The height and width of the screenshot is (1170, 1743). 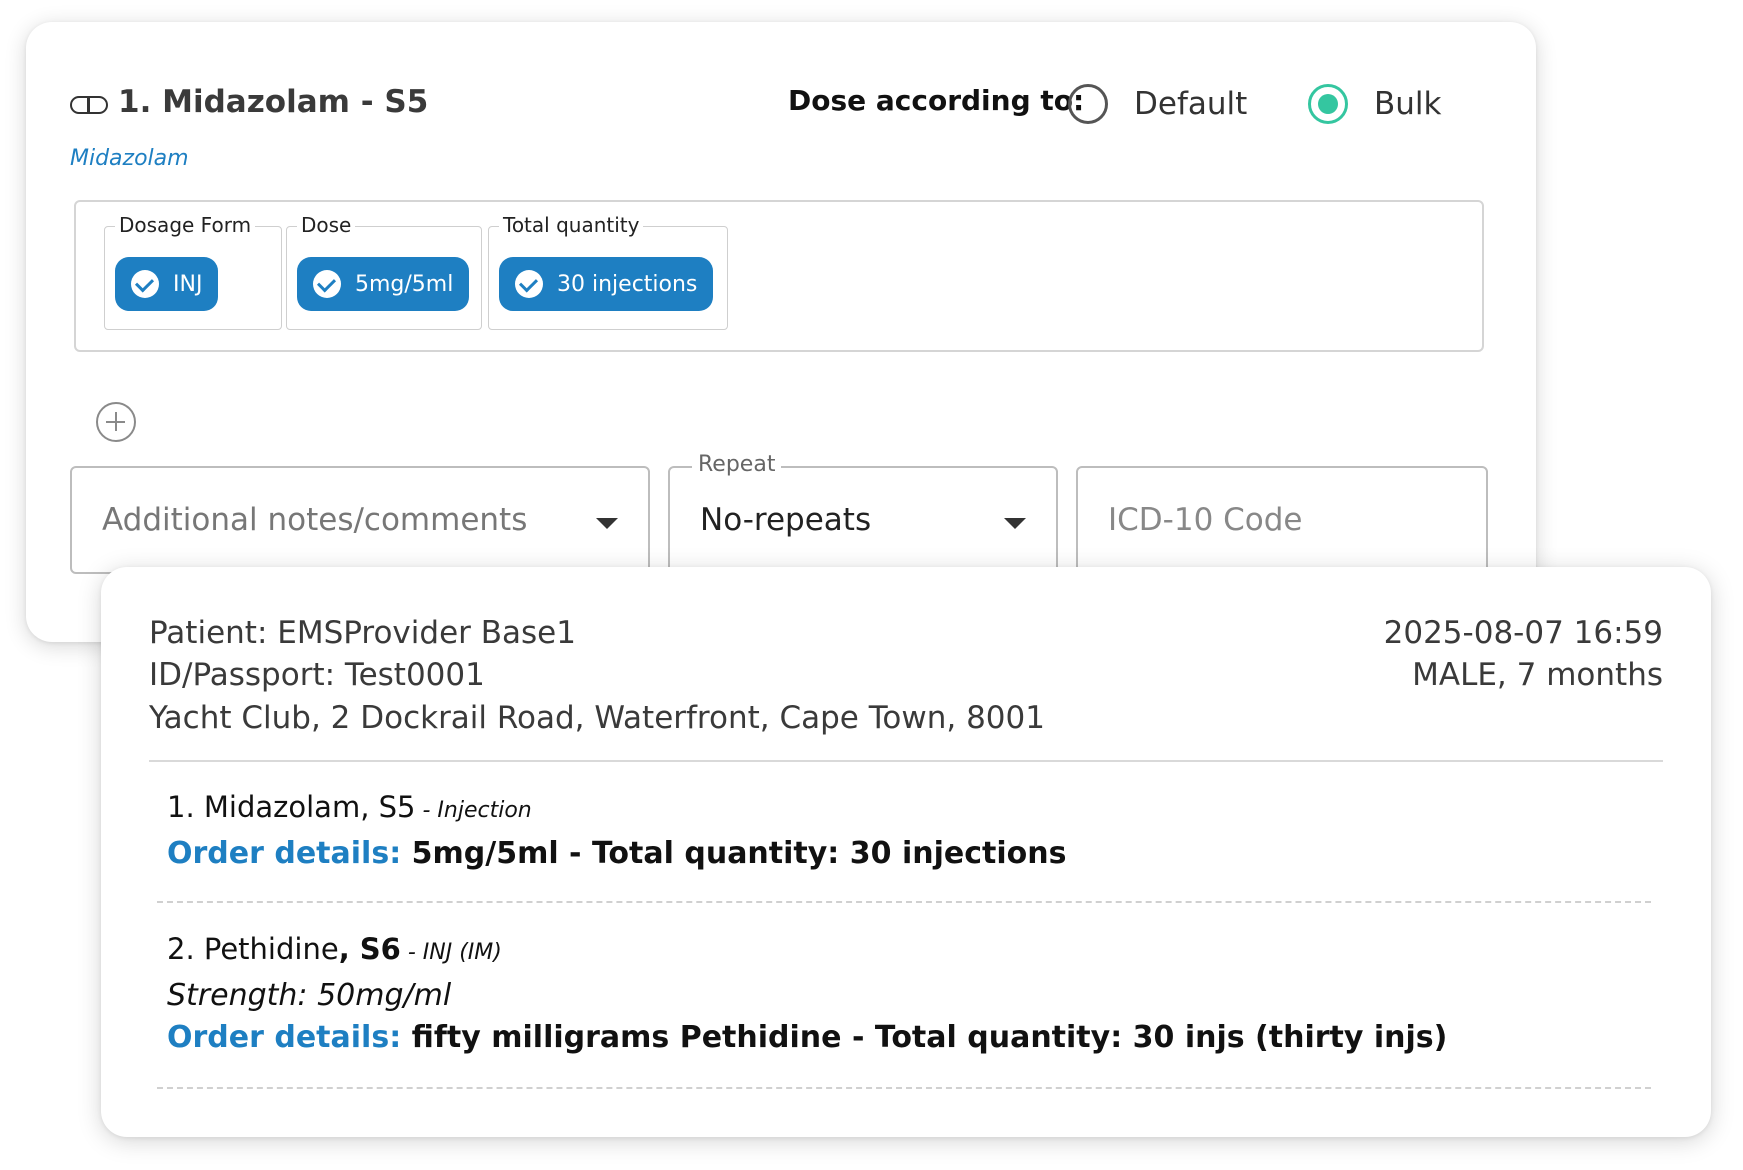 I want to click on notes-dropdown: Additional notes/comments, so click(x=360, y=520).